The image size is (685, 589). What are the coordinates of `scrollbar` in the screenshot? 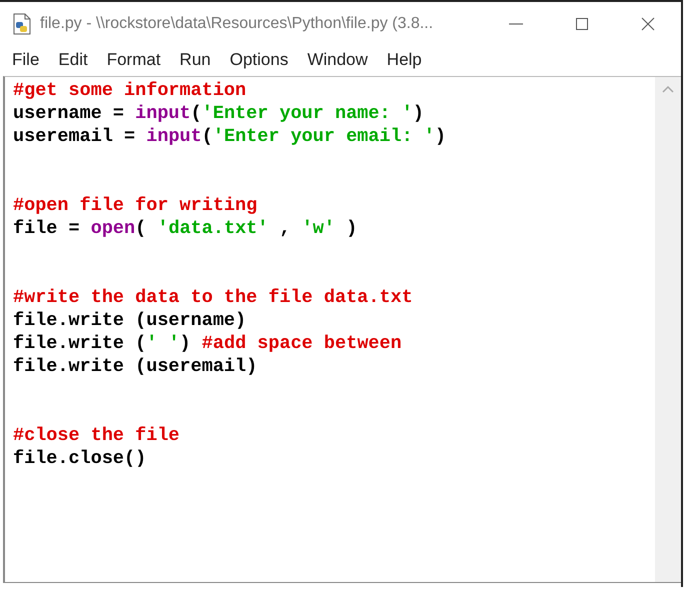 It's located at (668, 329).